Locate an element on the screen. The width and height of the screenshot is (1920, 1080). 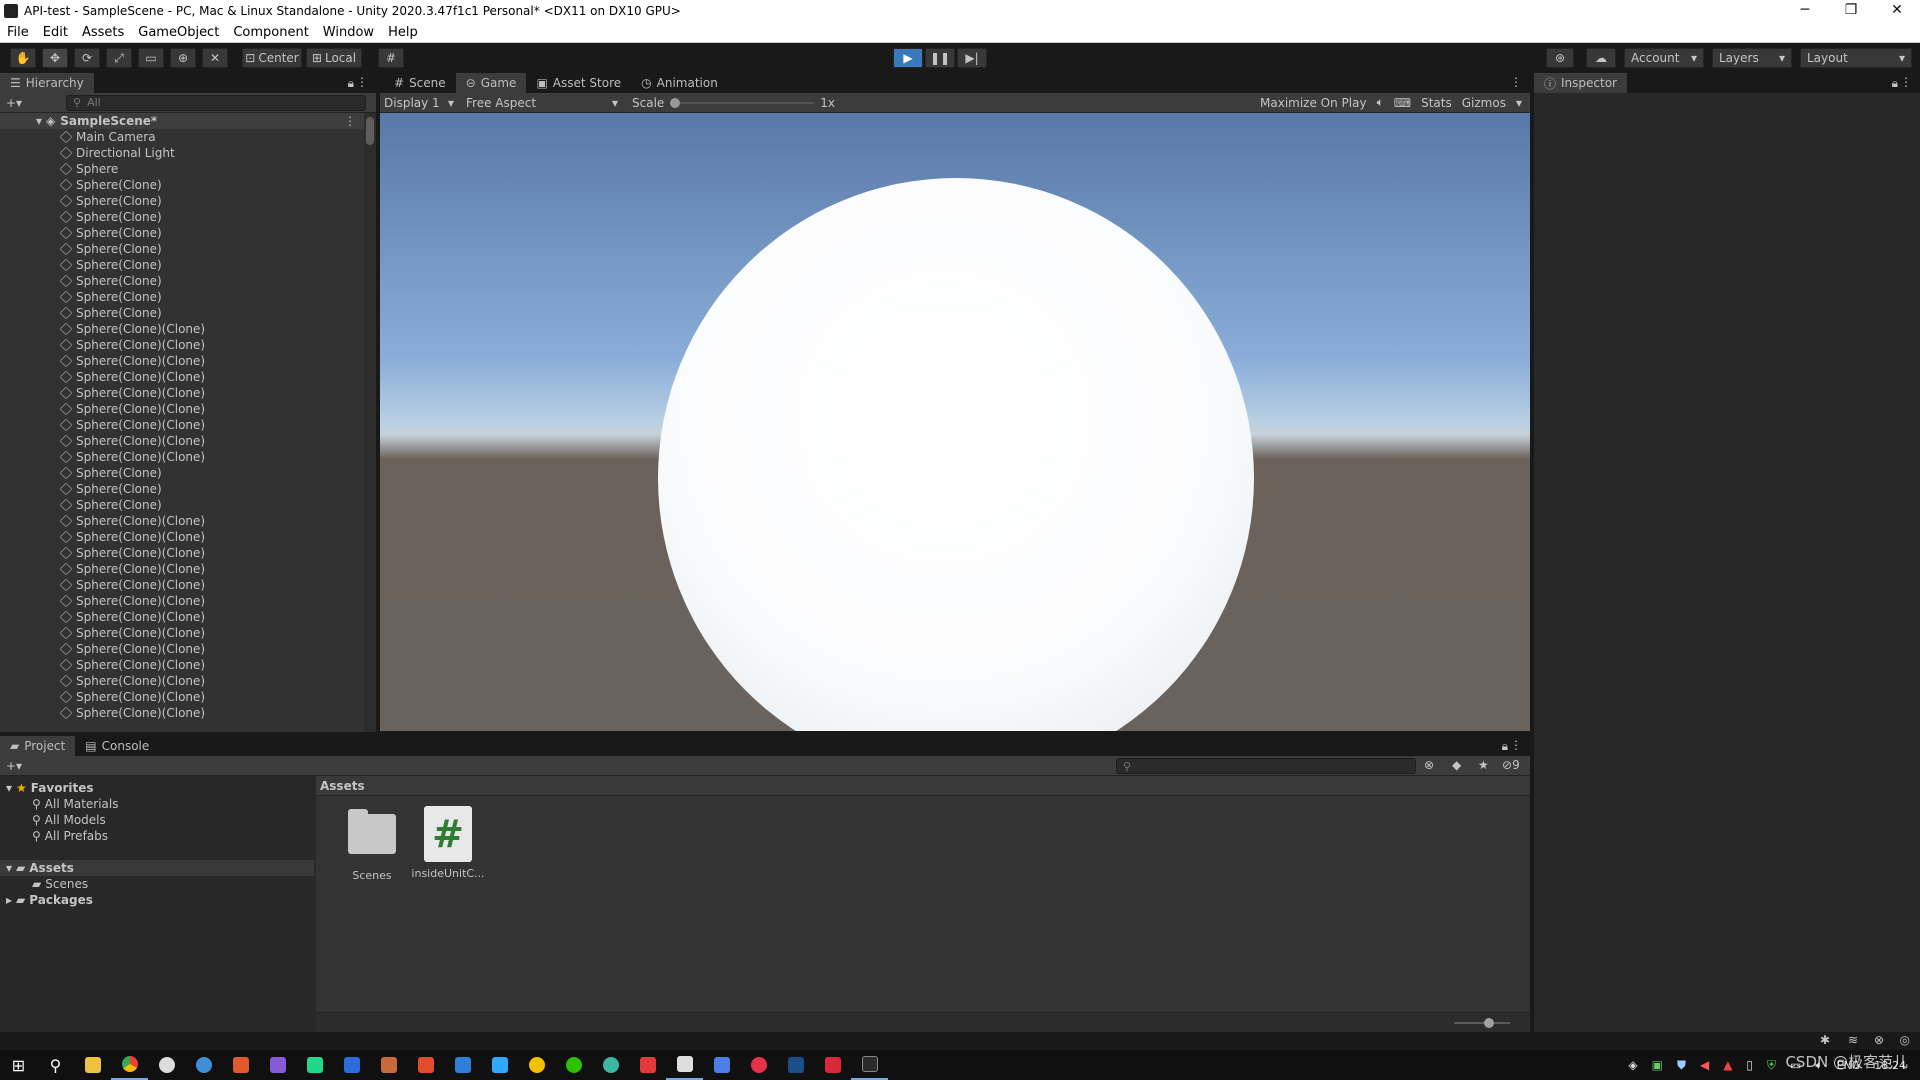
rotate-tool-icon: ⟳ is located at coordinates (87, 58).